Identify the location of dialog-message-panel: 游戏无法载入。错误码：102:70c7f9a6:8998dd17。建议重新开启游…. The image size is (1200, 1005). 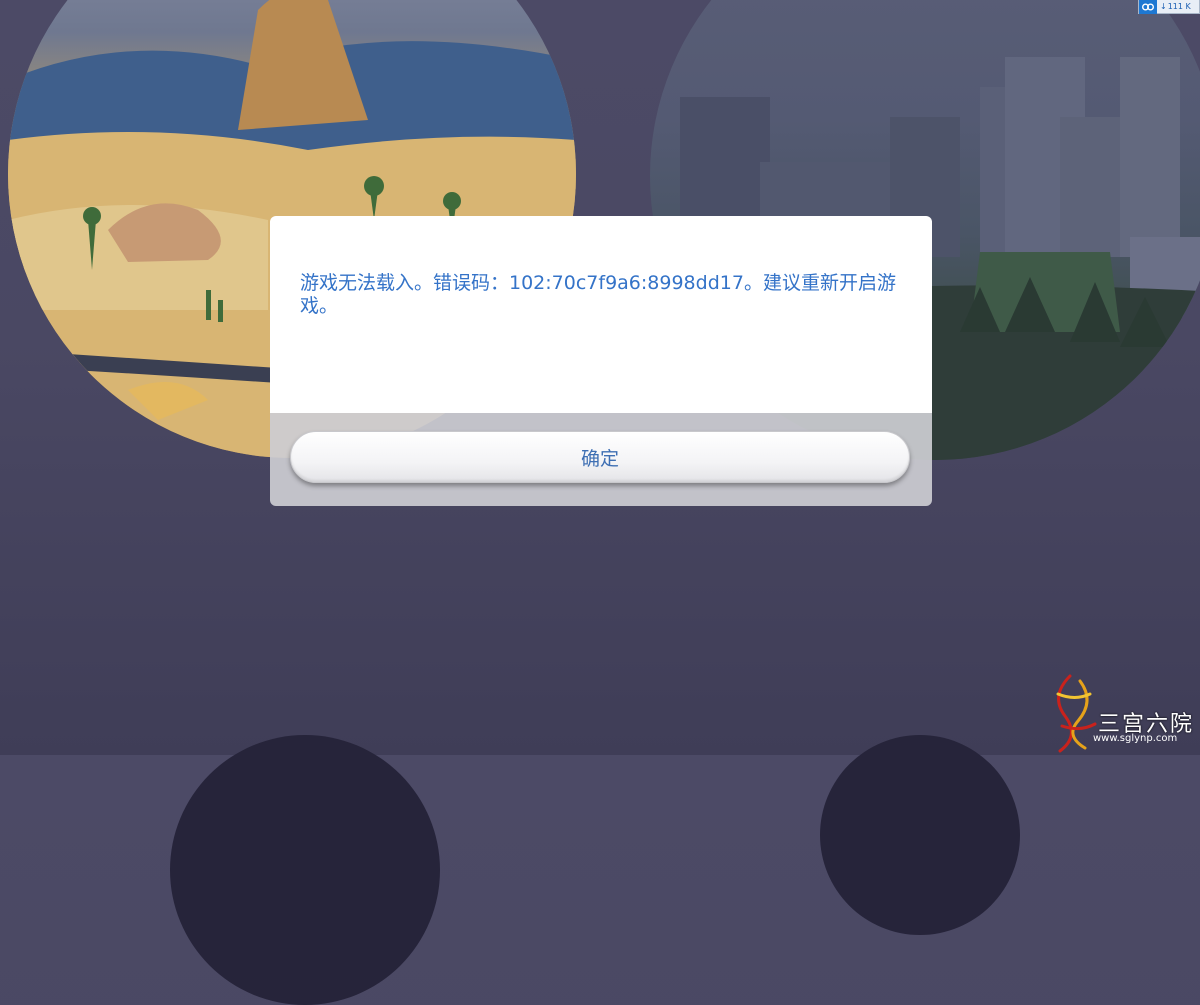
(601, 314).